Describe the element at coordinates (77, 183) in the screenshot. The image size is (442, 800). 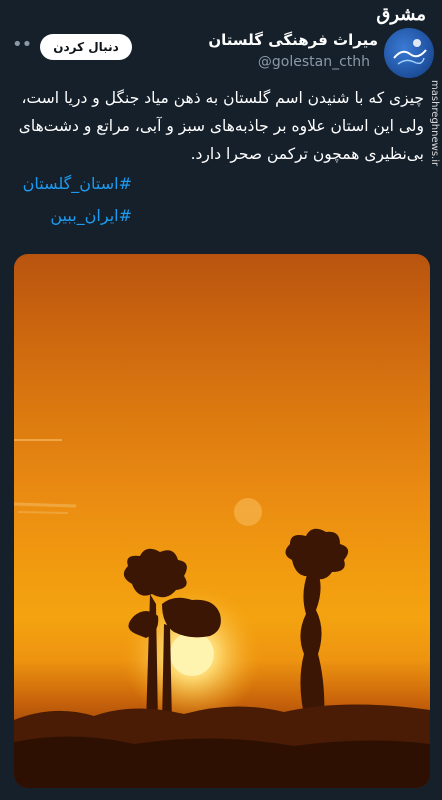
I see `hashtag-golestan-province: #استان_گلستان` at that location.